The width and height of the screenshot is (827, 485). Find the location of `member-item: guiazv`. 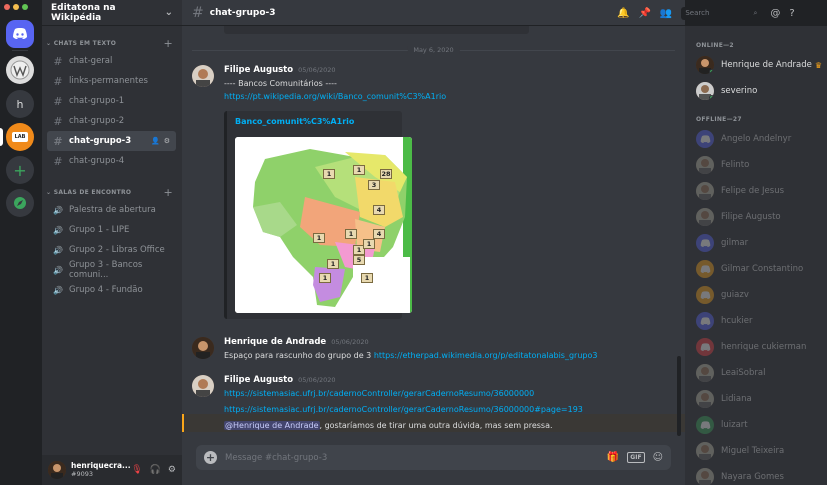

member-item: guiazv is located at coordinates (756, 295).